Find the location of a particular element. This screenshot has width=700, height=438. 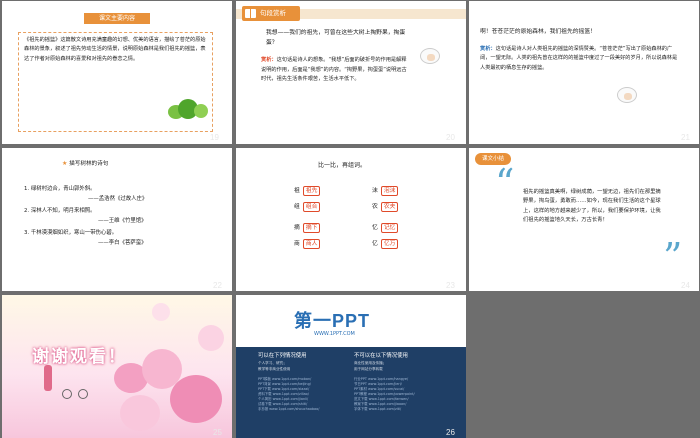

word-pair: 忆记忆 is located at coordinates (385, 227).